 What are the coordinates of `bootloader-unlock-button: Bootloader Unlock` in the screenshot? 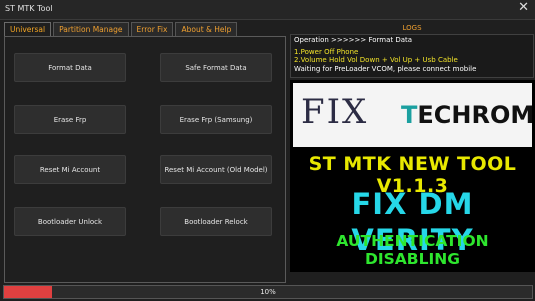 It's located at (70, 221).